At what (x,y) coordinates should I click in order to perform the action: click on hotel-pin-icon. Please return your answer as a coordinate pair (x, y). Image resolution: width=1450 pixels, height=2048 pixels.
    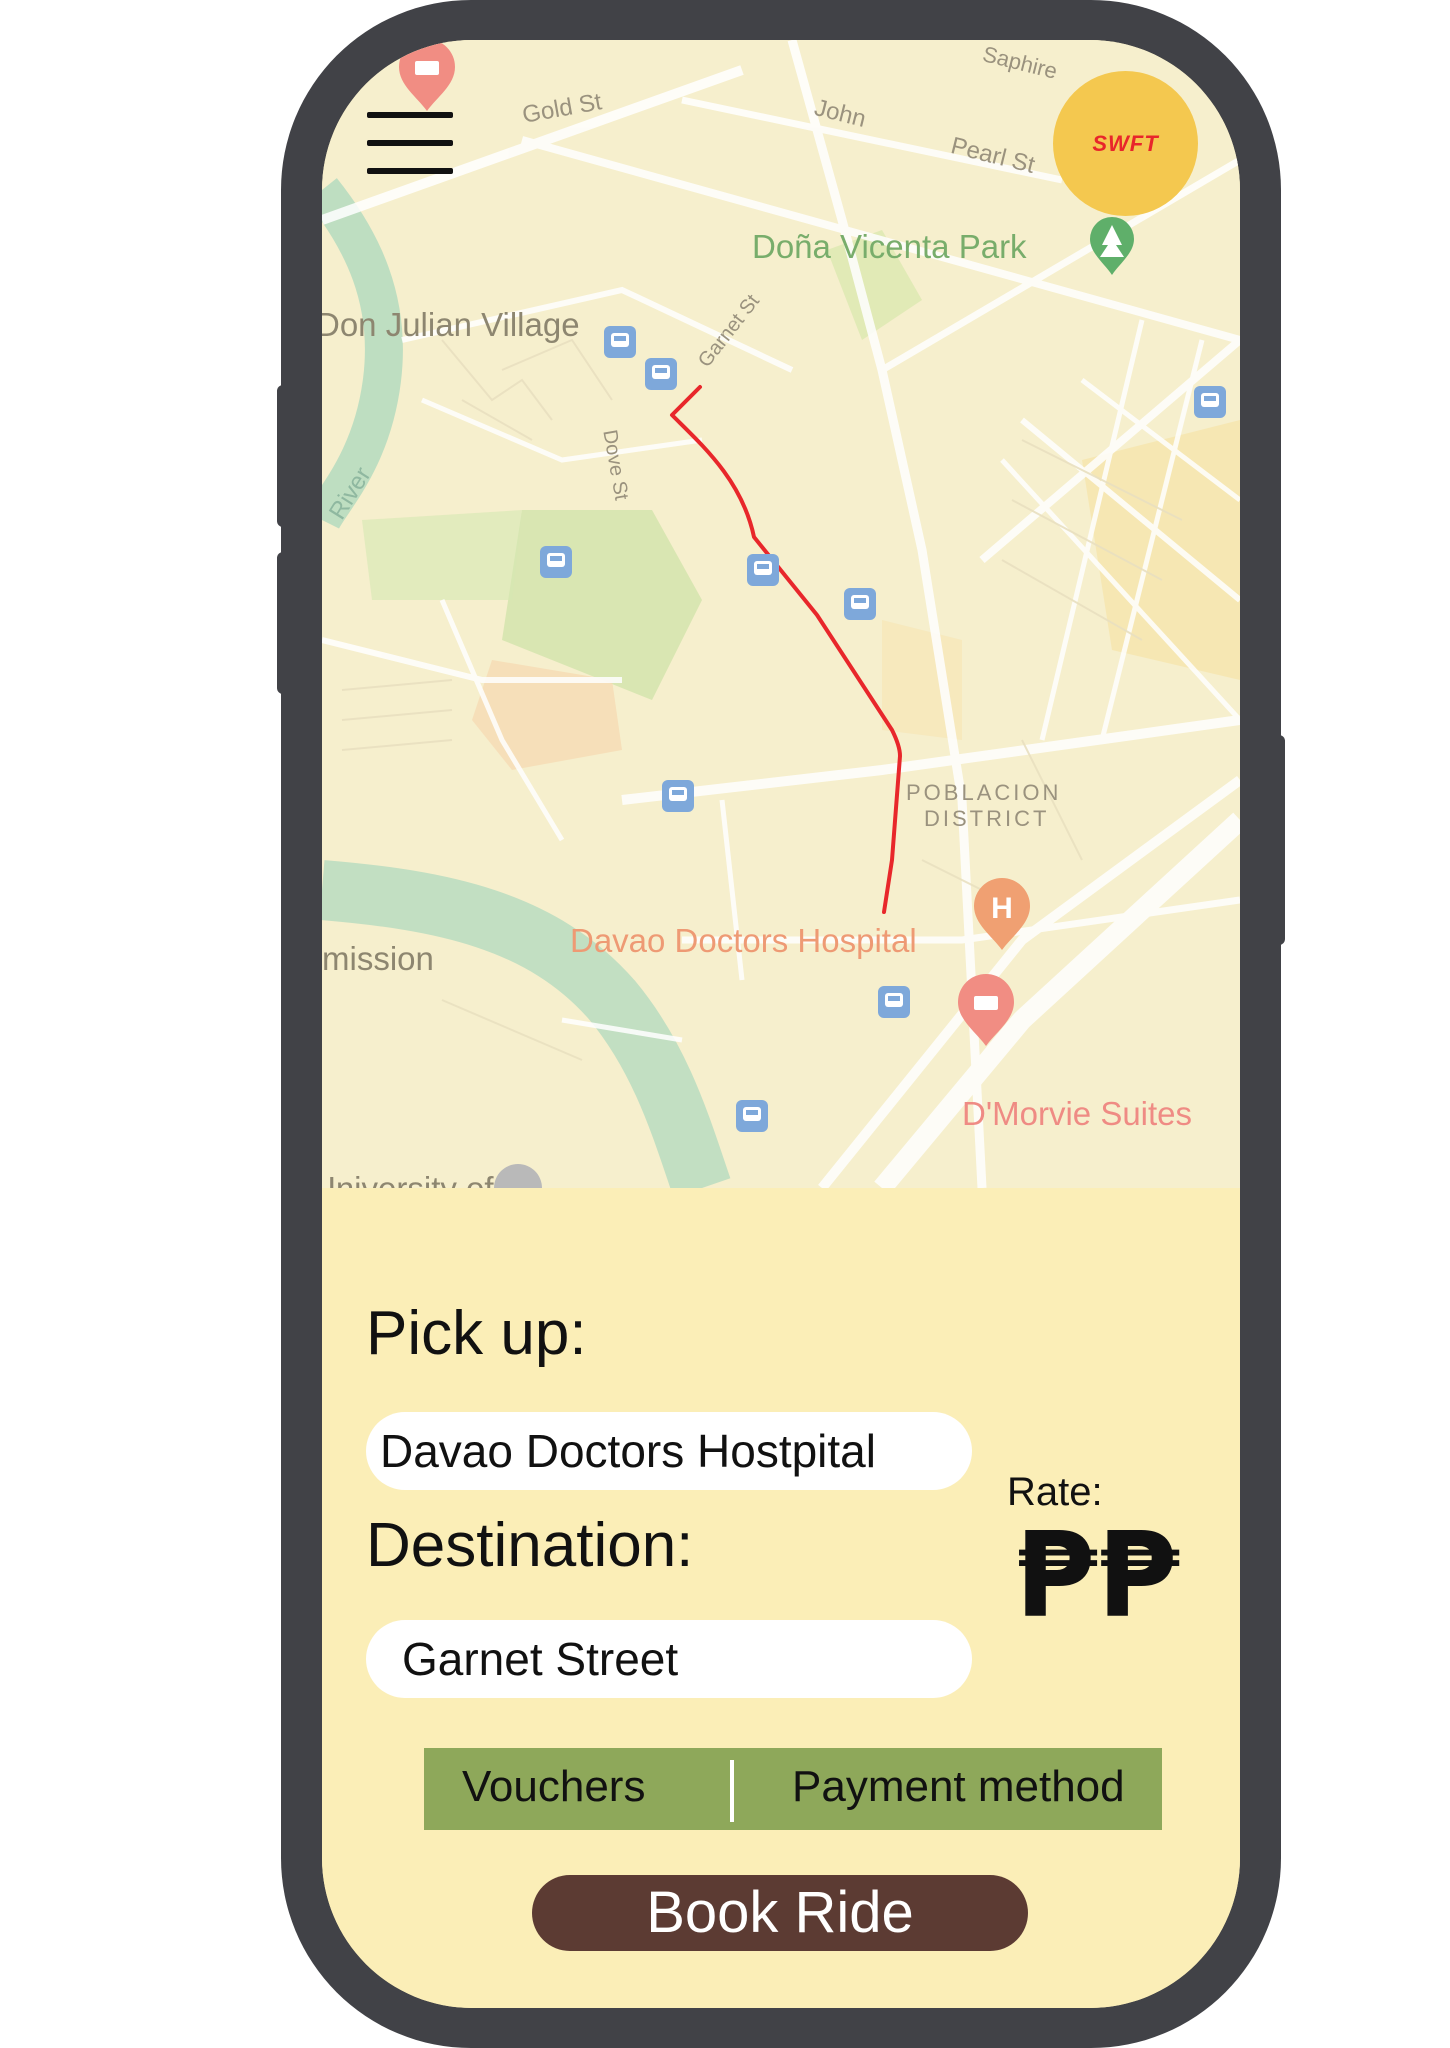
    Looking at the image, I should click on (427, 75).